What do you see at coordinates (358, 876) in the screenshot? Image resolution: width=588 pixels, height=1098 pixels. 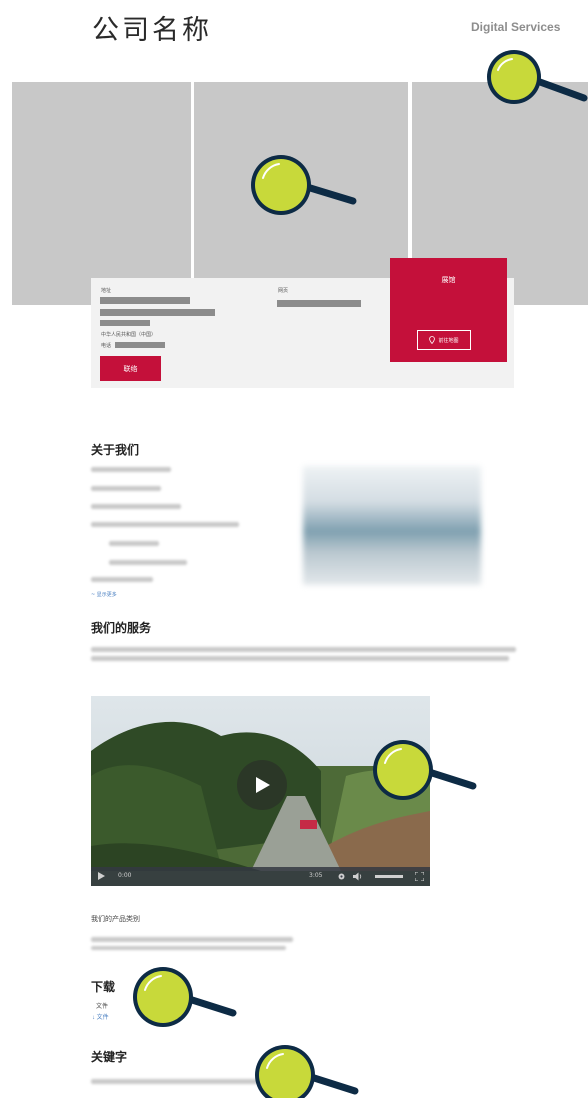 I see `volume-icon` at bounding box center [358, 876].